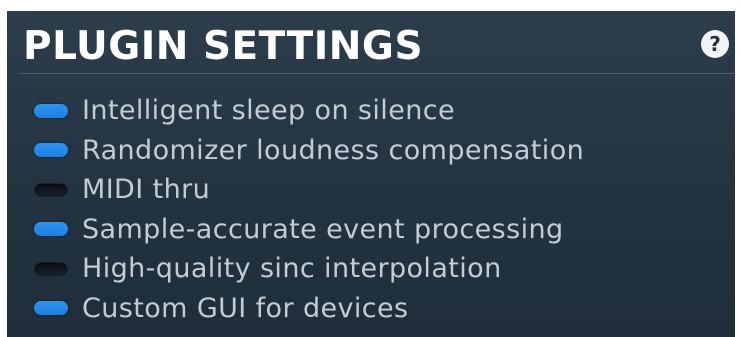 The height and width of the screenshot is (337, 740). What do you see at coordinates (245, 308) in the screenshot?
I see `option-label: Custom GUI for devices` at bounding box center [245, 308].